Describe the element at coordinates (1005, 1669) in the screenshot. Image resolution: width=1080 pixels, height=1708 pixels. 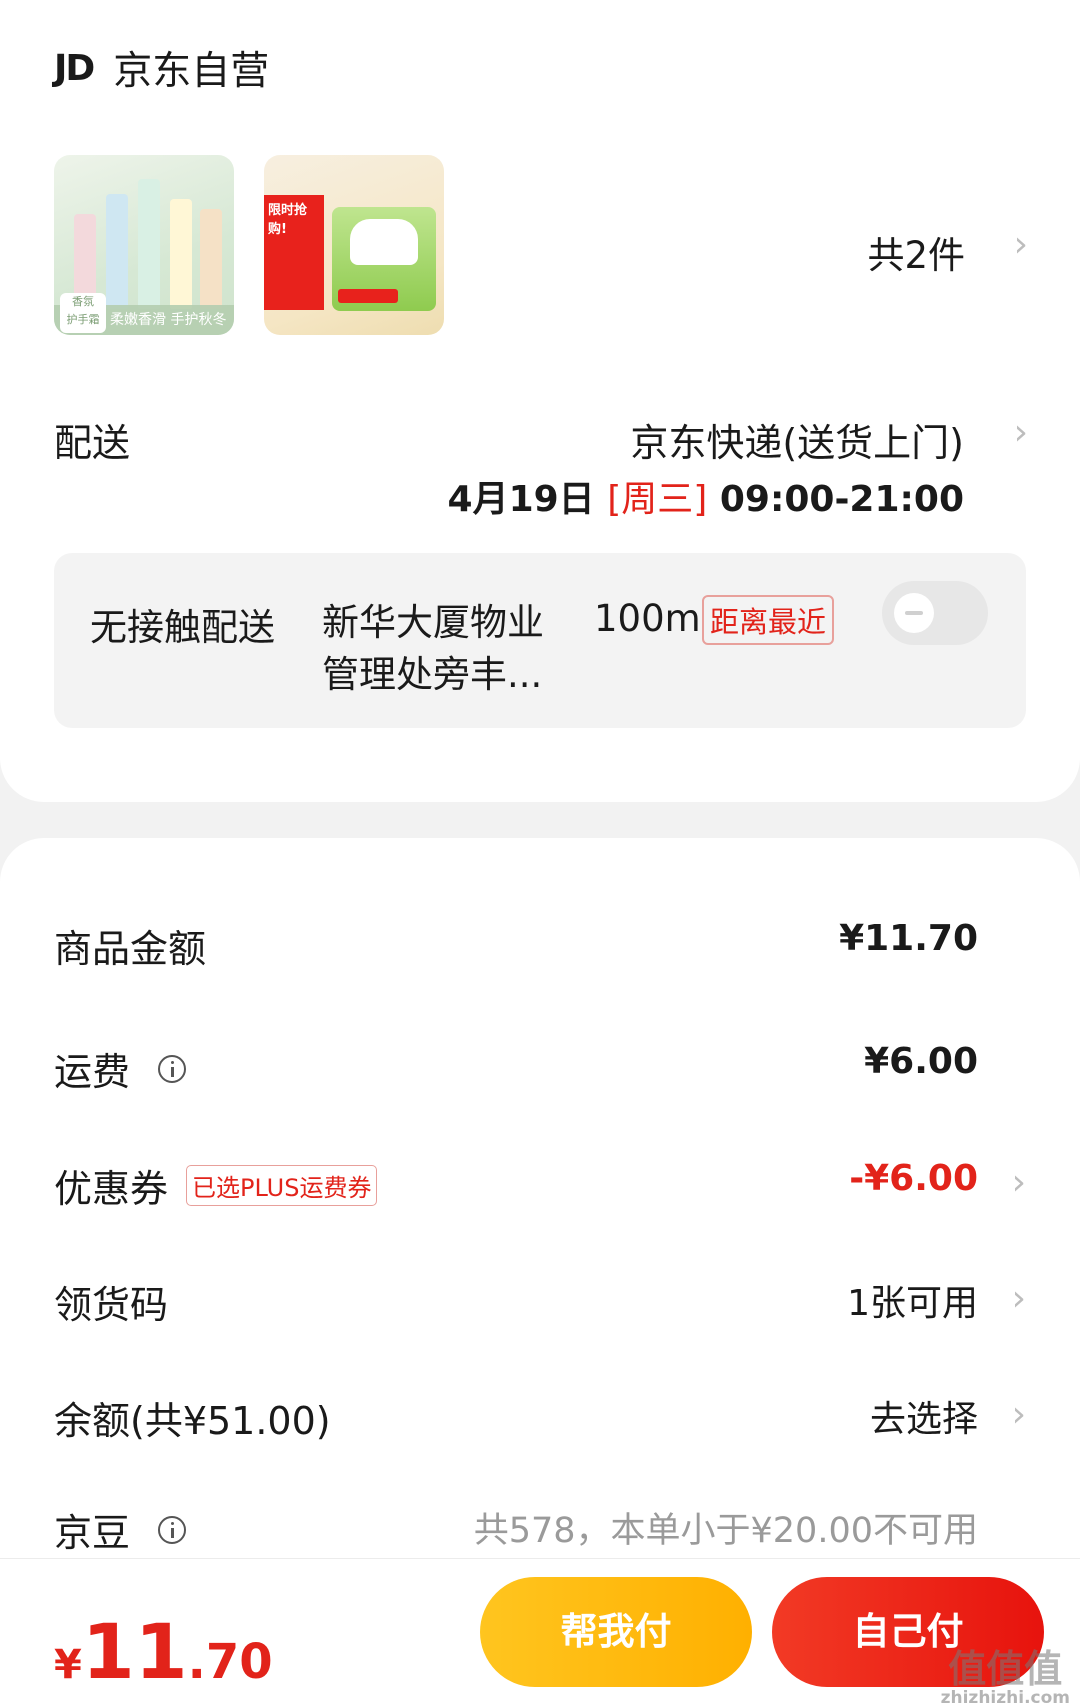
I see `watermark-text: 值值值` at that location.